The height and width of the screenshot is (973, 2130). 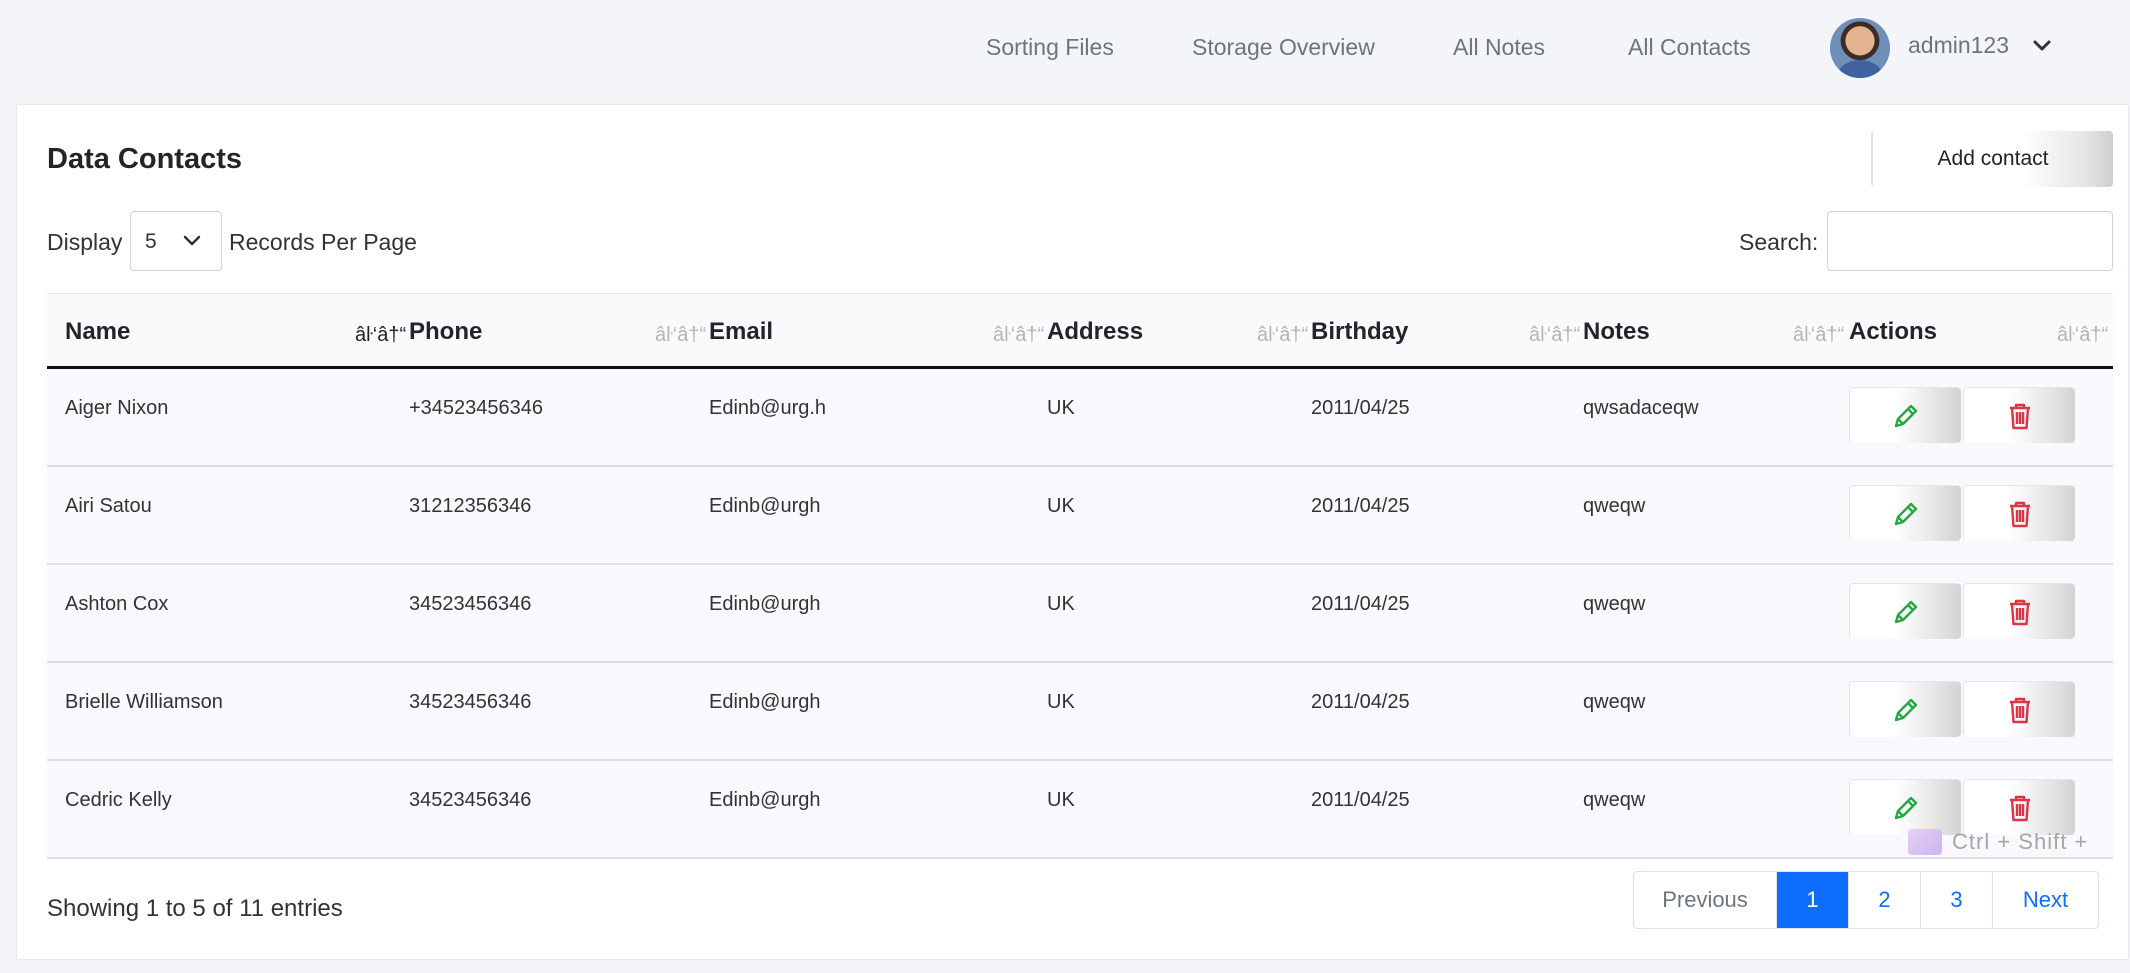 I want to click on header-notes: Notes, so click(x=1616, y=332).